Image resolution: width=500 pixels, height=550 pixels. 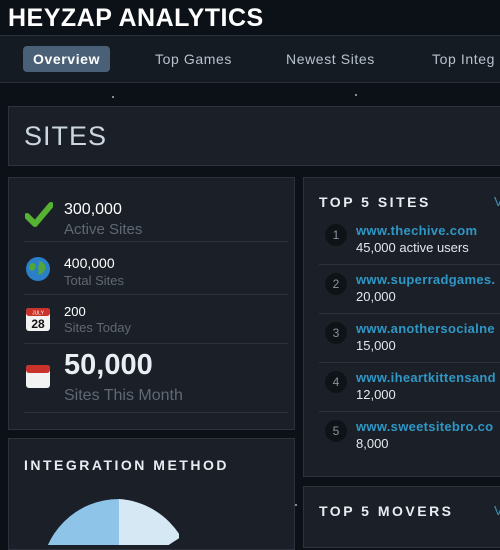 I want to click on integration-title: INTEGRATION METHOD, so click(x=126, y=465).